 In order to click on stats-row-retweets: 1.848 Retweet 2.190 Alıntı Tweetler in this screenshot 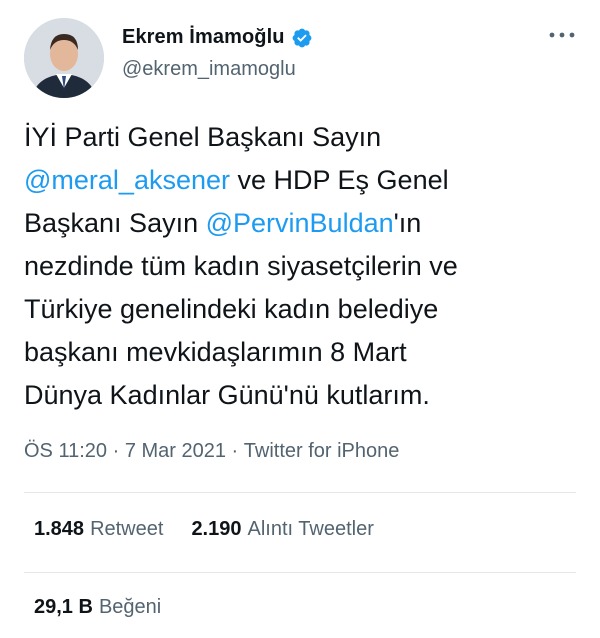, I will do `click(218, 529)`.